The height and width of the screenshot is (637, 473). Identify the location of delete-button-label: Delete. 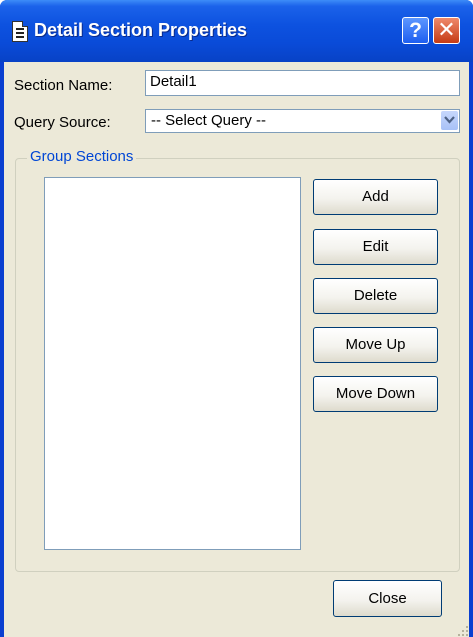
(375, 295).